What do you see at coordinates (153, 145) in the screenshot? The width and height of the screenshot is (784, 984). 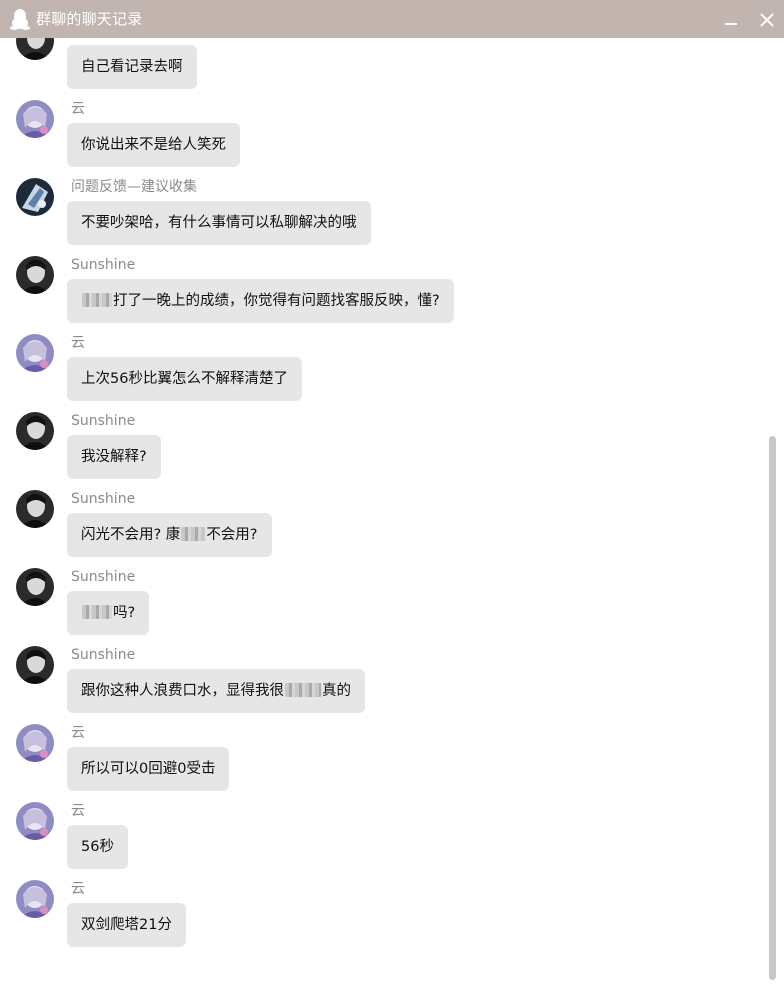 I see `message-bubble: 你说出来不是给人笑死` at bounding box center [153, 145].